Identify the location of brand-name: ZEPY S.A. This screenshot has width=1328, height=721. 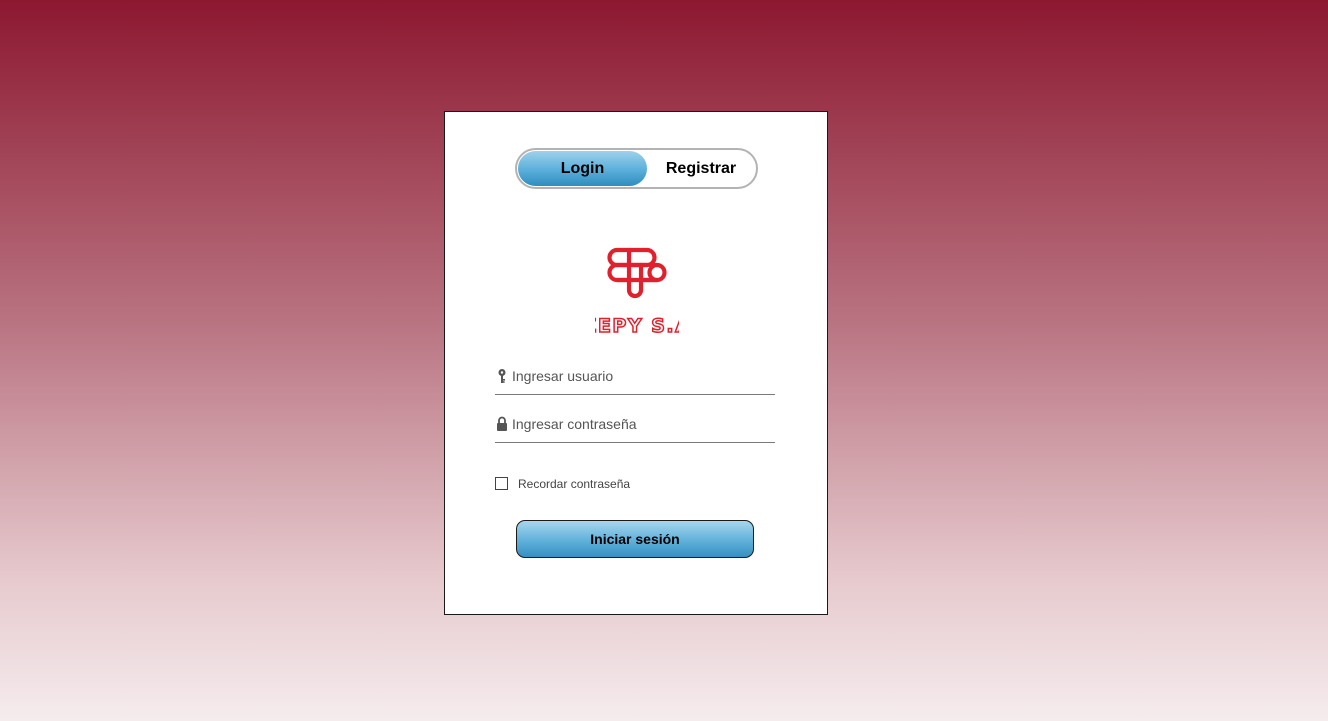
(637, 324).